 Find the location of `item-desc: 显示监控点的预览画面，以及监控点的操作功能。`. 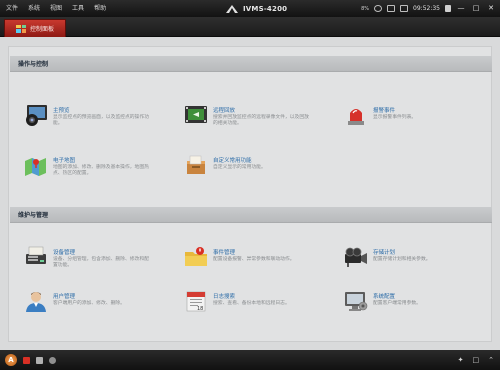

item-desc: 显示监控点的预览画面，以及监控点的操作功能。 is located at coordinates (101, 120).